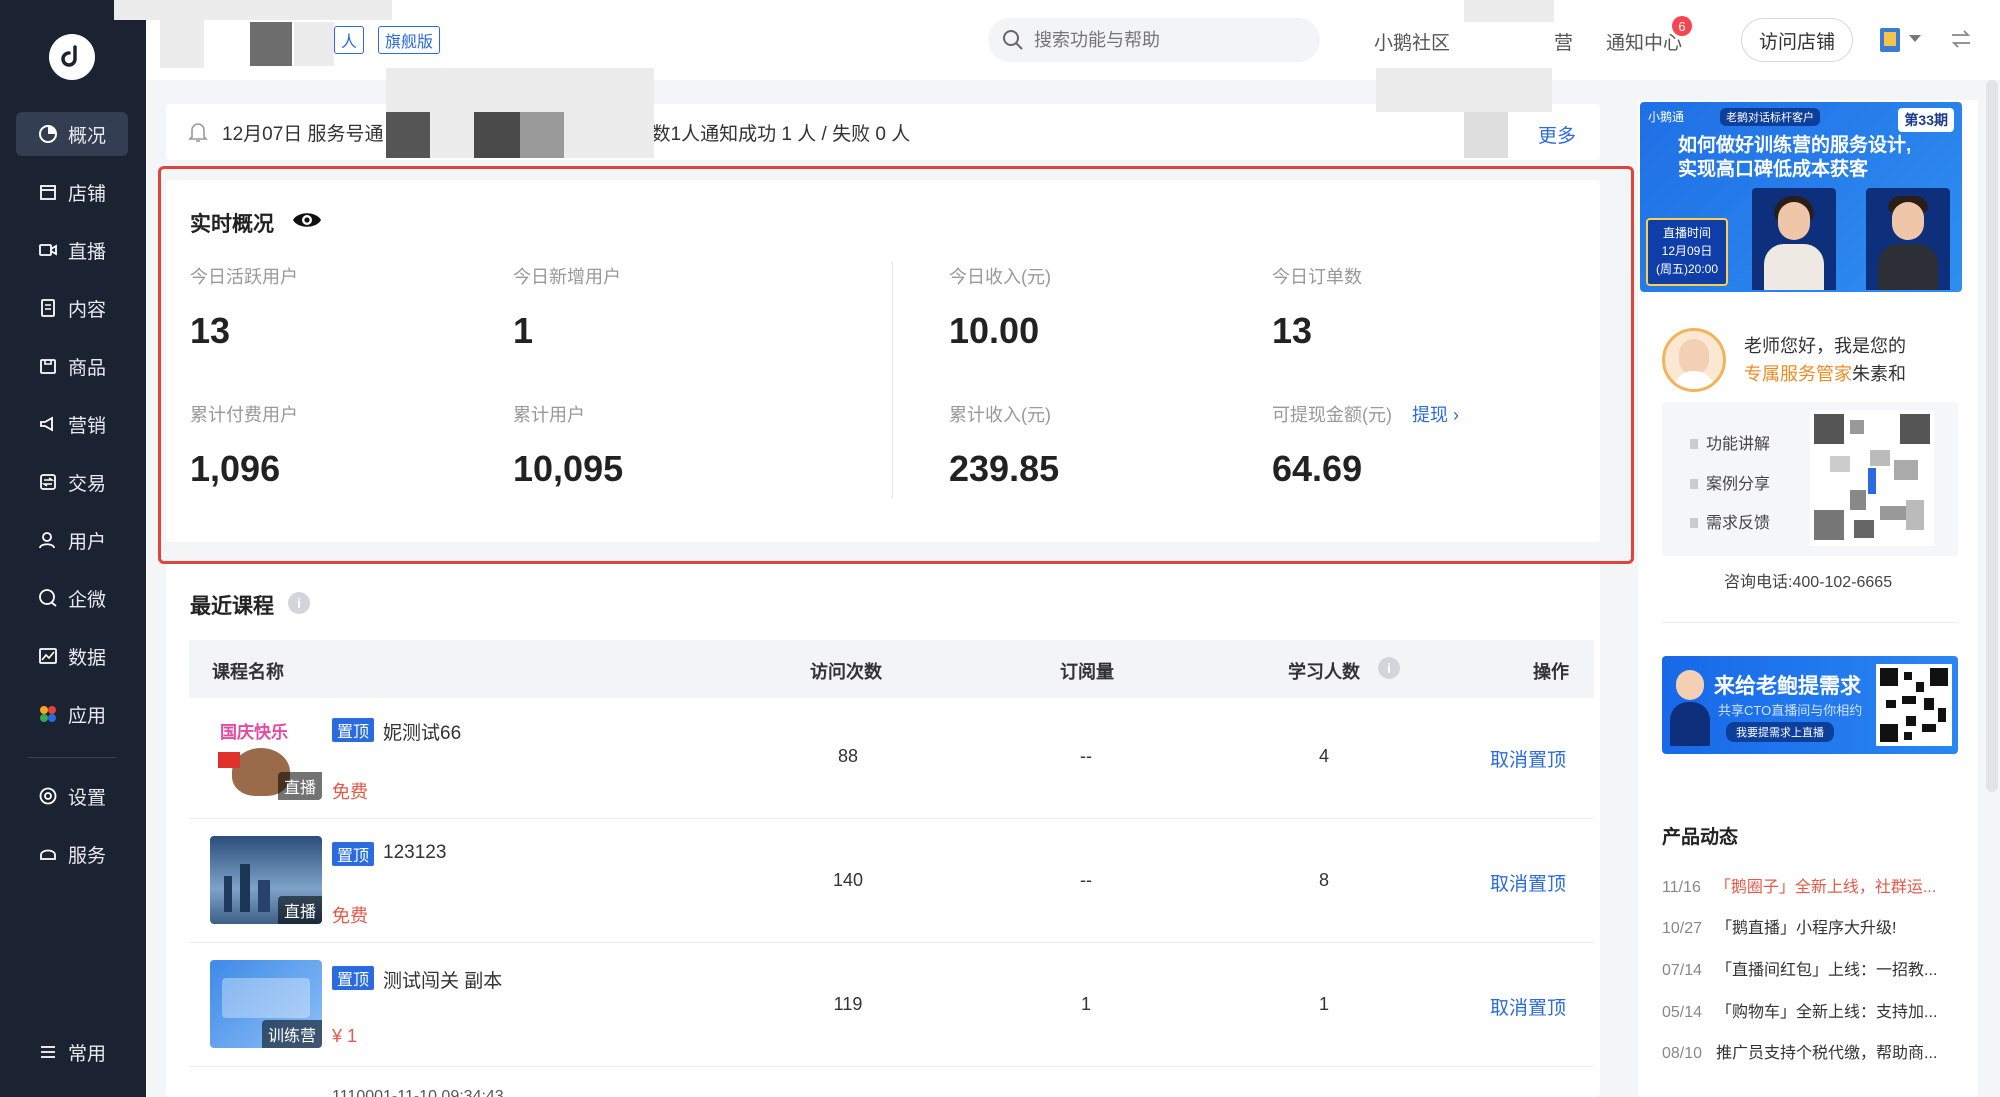 The width and height of the screenshot is (2000, 1097). What do you see at coordinates (1644, 41) in the screenshot?
I see `notification-center: 通知中心` at bounding box center [1644, 41].